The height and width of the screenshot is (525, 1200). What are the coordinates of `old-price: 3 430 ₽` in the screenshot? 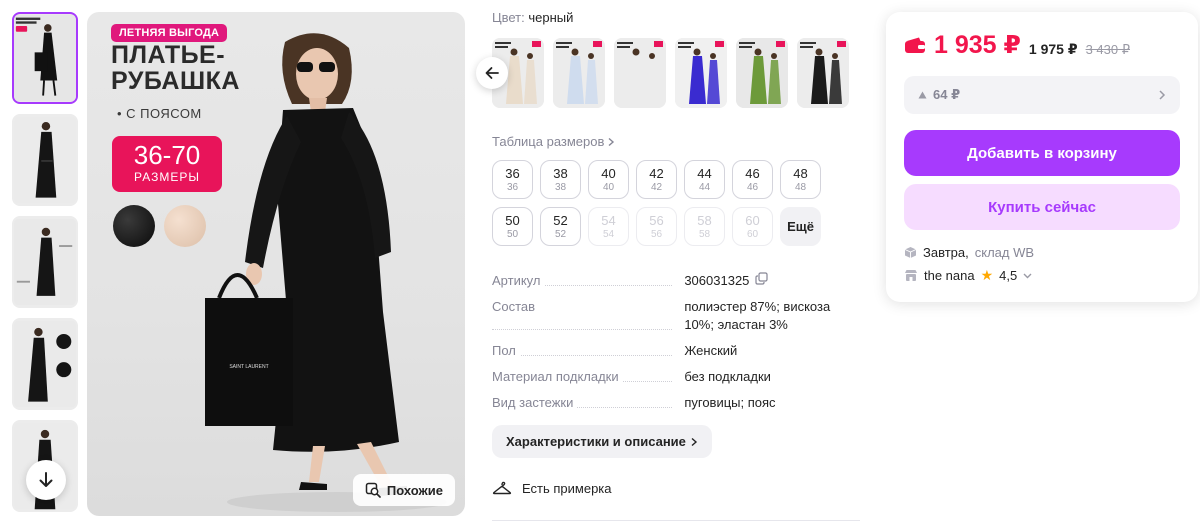 It's located at (1107, 49).